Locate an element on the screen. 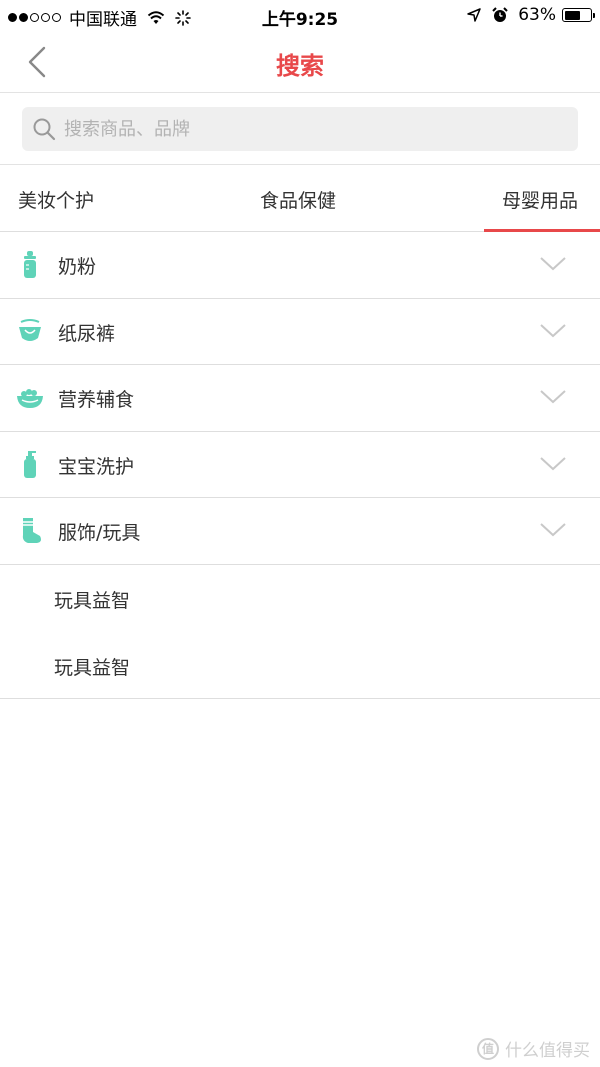 Image resolution: width=600 pixels, height=1067 pixels. battery-percent: 63% is located at coordinates (537, 15).